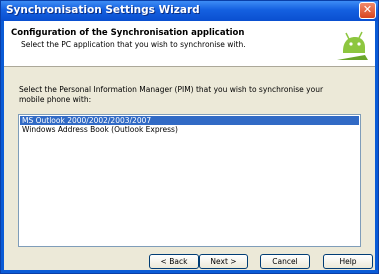 This screenshot has height=274, width=379. I want to click on title-bar: Synchronisation Settings Wizard ✕, so click(189, 11).